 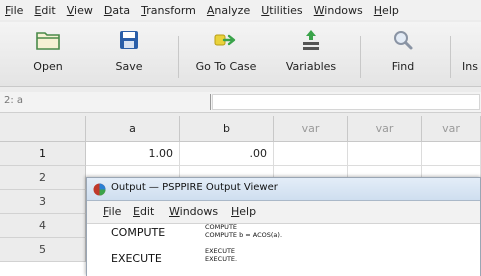 What do you see at coordinates (43, 154) in the screenshot?
I see `row-header-1: 1` at bounding box center [43, 154].